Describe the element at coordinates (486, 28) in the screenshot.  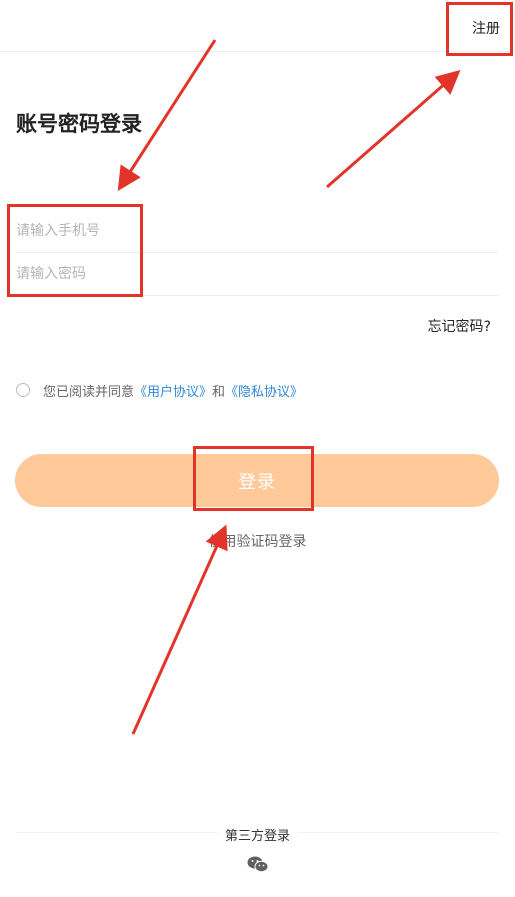
I see `register-link: 注册` at that location.